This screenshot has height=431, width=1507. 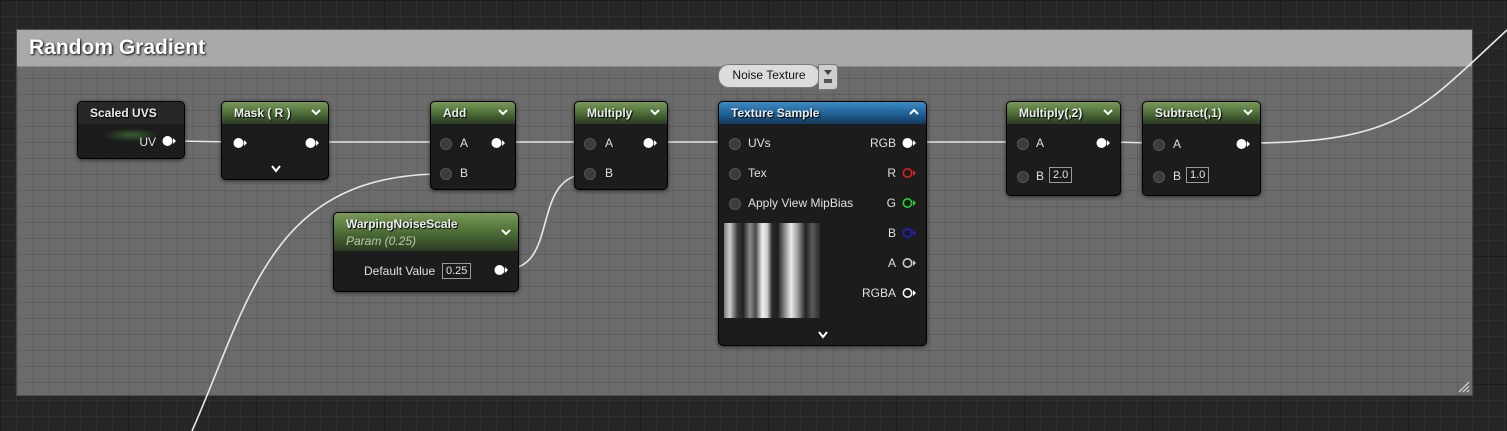 What do you see at coordinates (822, 113) in the screenshot?
I see `node-header: Texture Sample` at bounding box center [822, 113].